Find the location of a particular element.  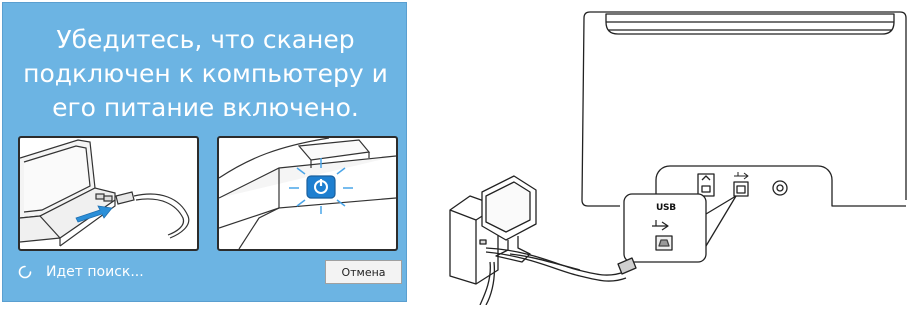

loading-spinner-icon is located at coordinates (25, 272).